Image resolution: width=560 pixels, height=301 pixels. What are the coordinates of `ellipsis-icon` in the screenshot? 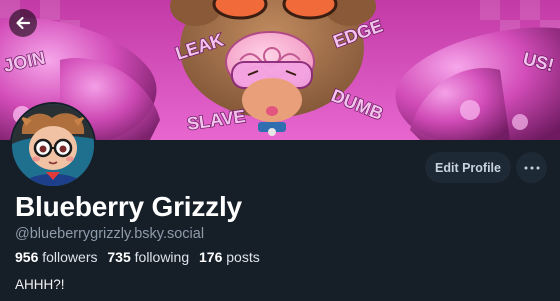 It's located at (531, 167).